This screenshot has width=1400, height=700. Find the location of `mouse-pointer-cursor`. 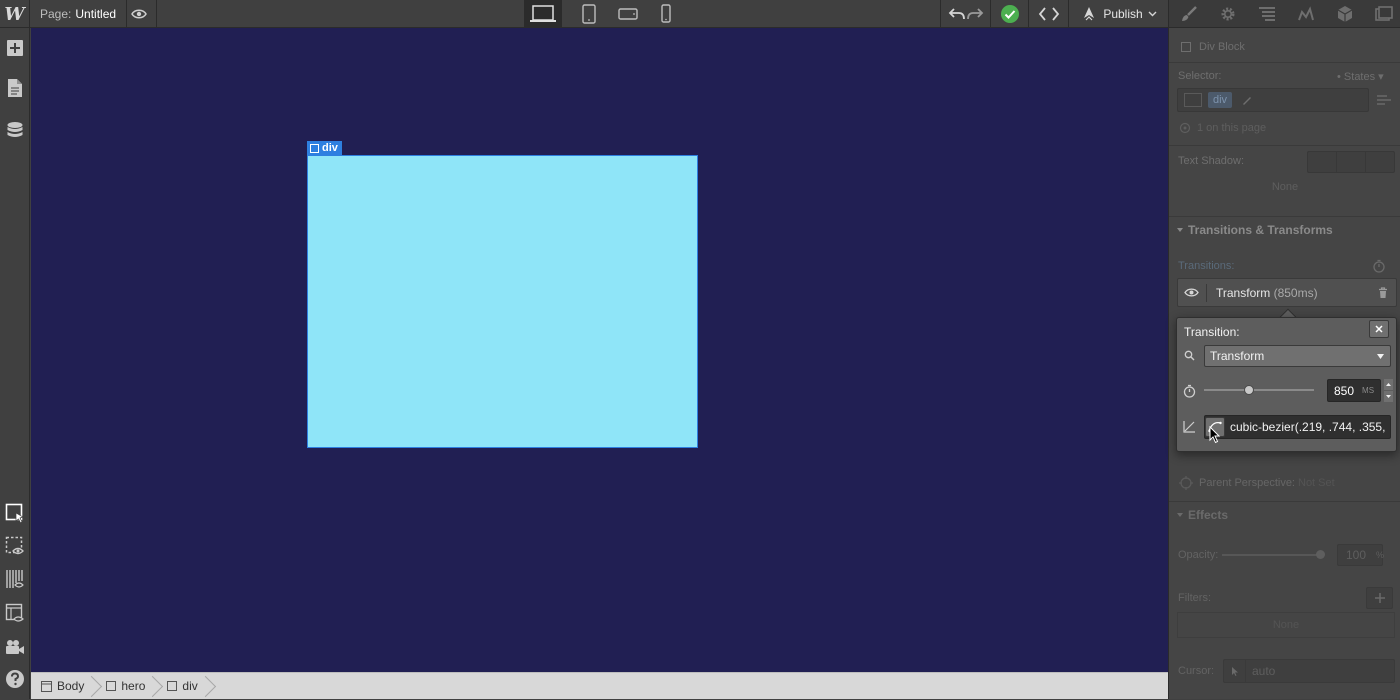

mouse-pointer-cursor is located at coordinates (1215, 435).